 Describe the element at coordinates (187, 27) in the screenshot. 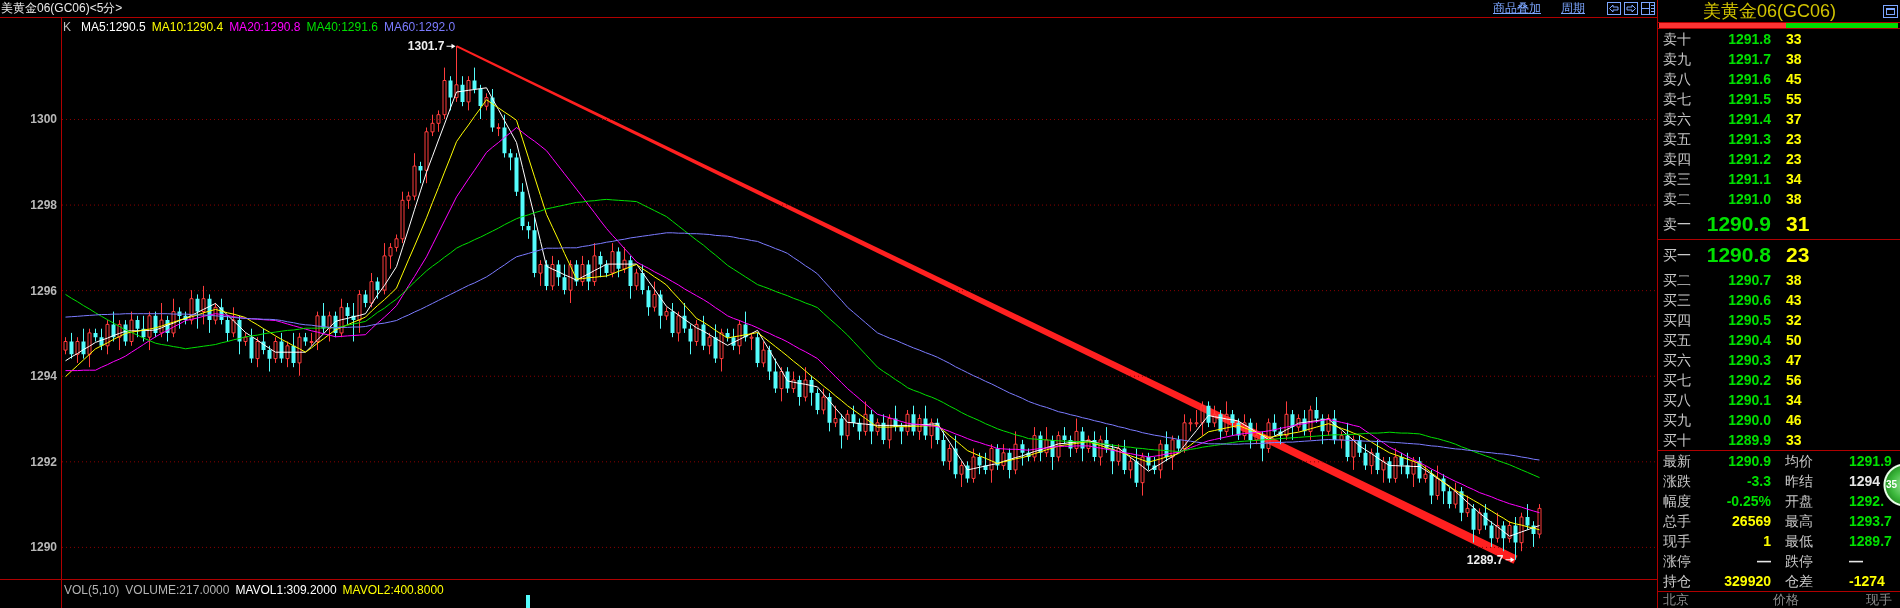

I see `moving-average-label: MA10:1290.4` at that location.